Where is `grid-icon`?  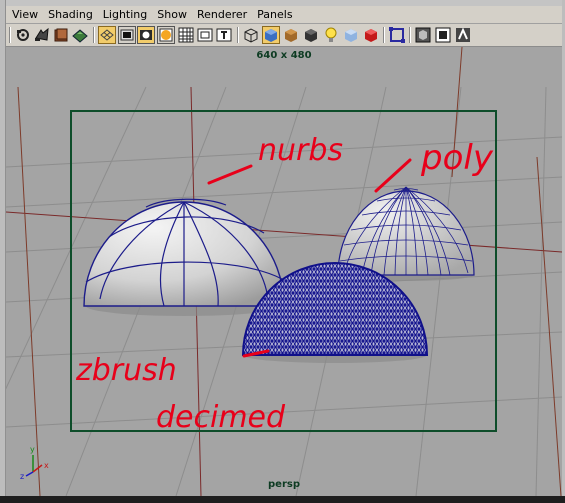
grid-icon is located at coordinates (107, 35).